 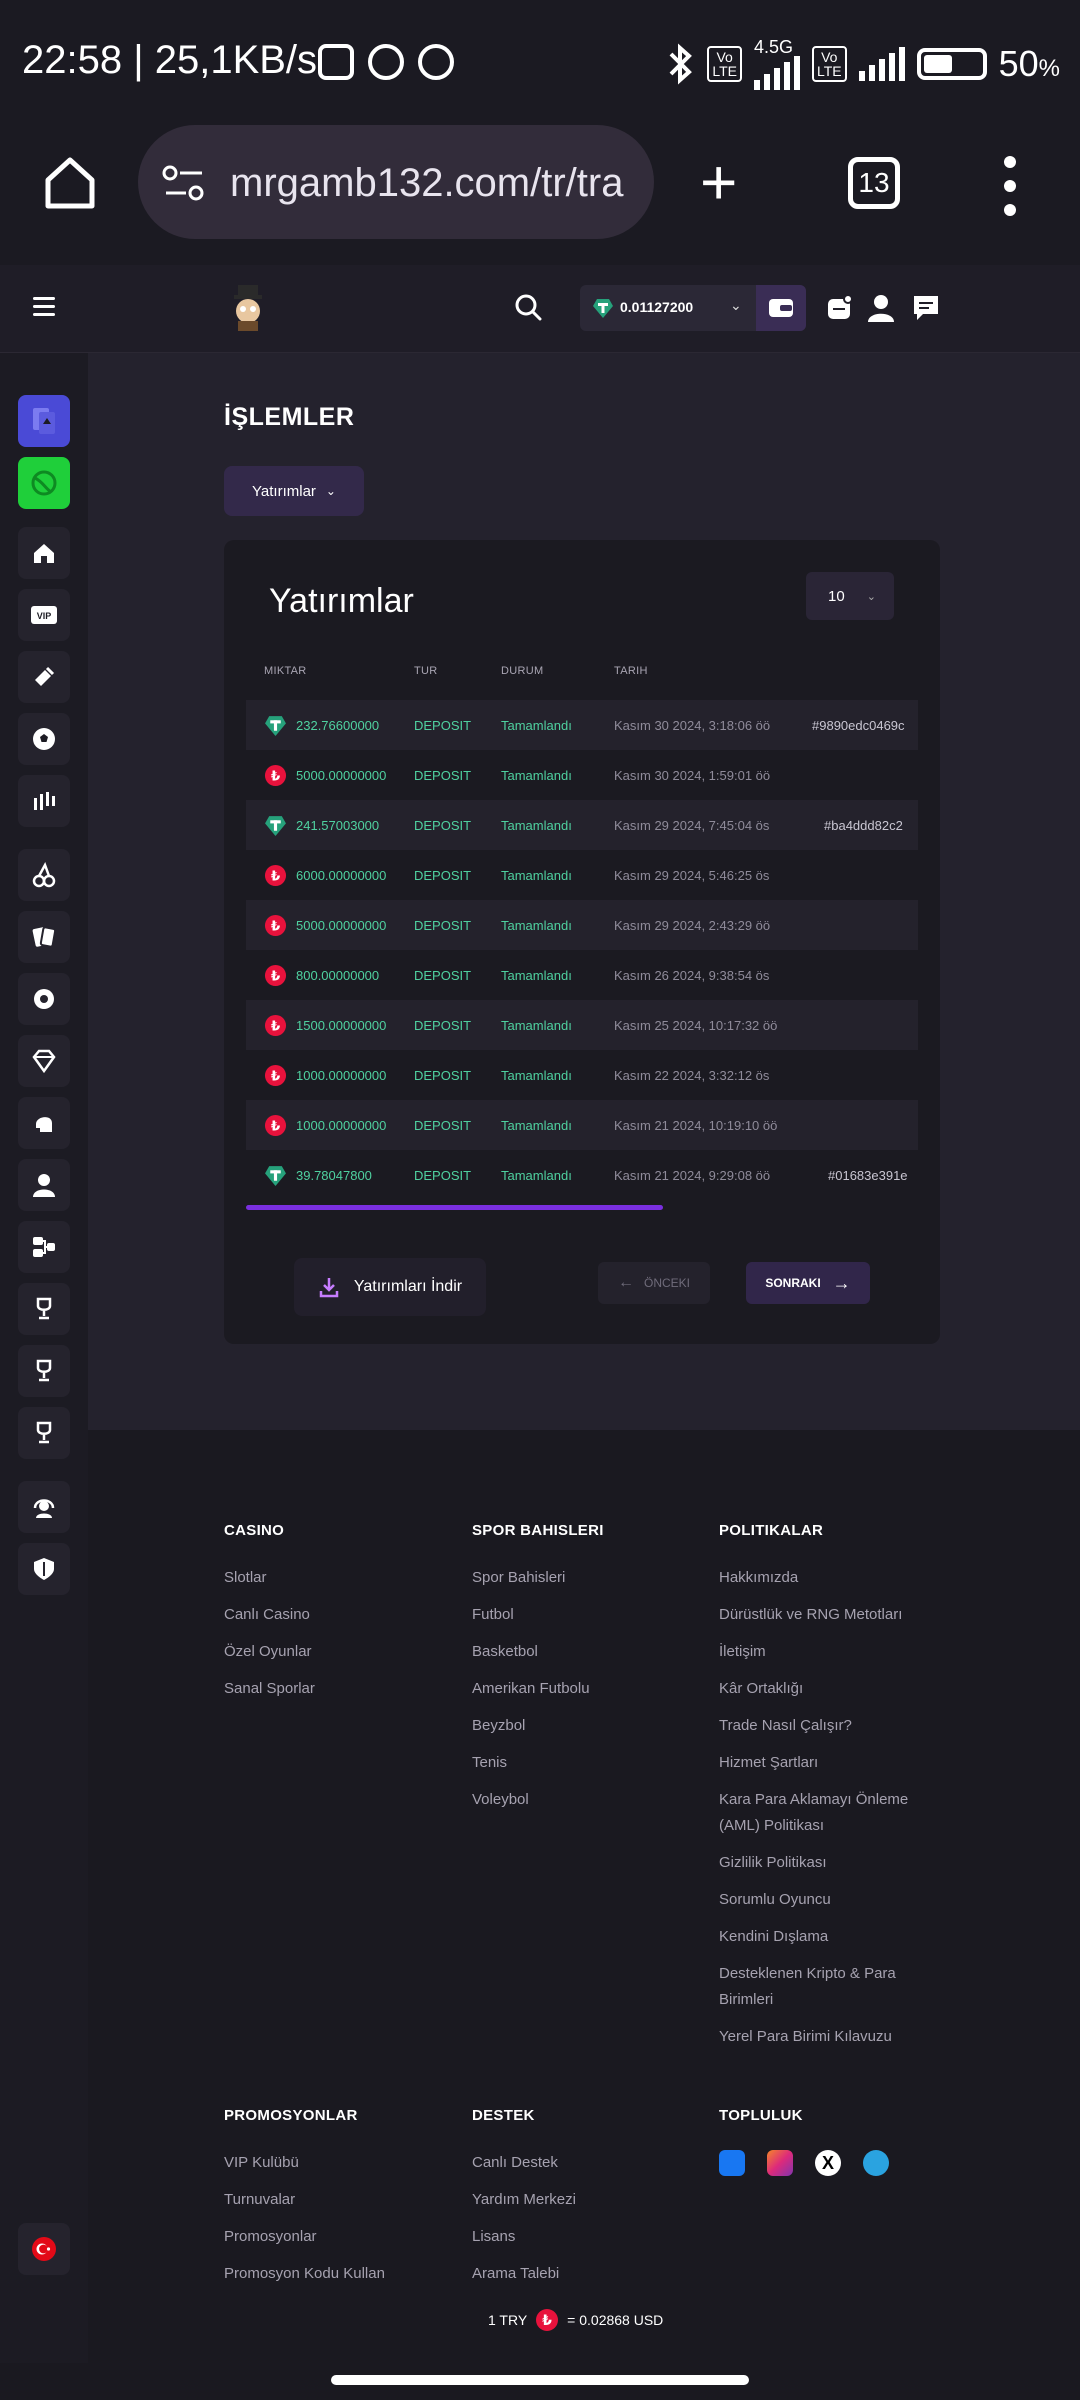 I want to click on footer-link: Özel Oyunlar, so click(x=339, y=1652).